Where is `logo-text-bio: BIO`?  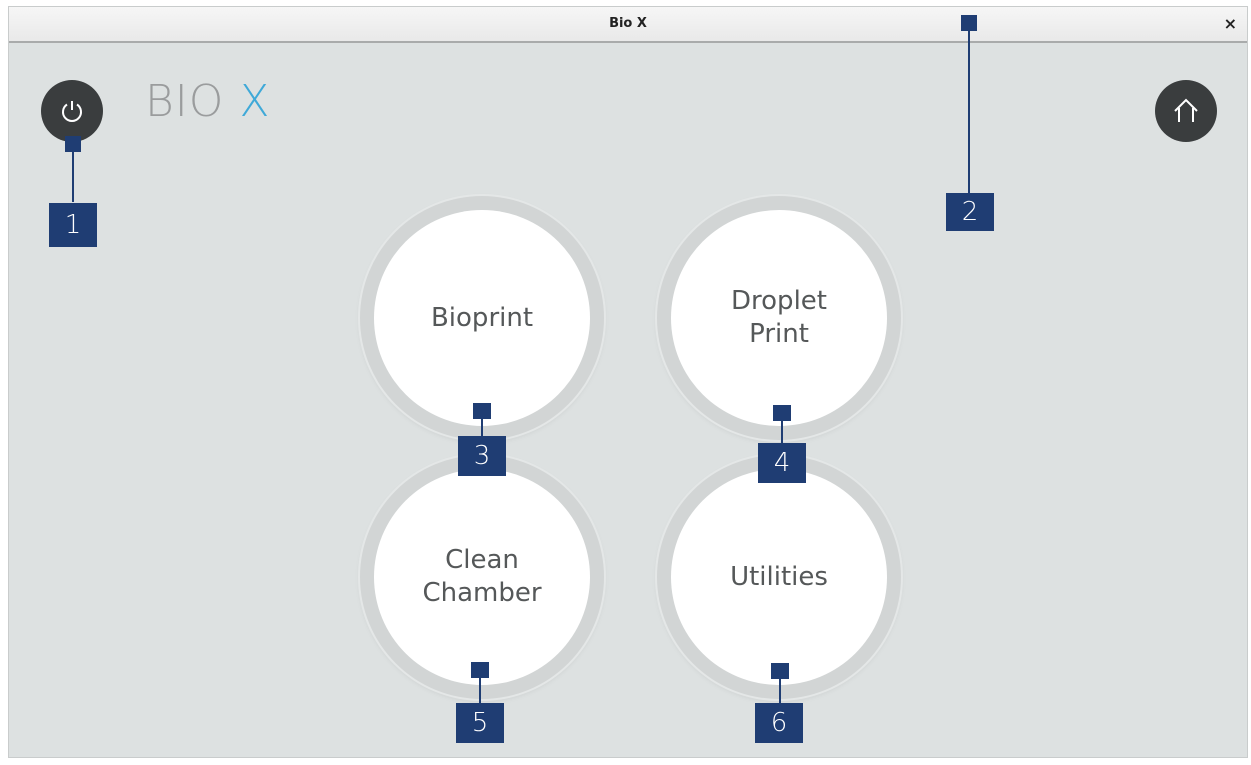
logo-text-bio: BIO is located at coordinates (185, 101).